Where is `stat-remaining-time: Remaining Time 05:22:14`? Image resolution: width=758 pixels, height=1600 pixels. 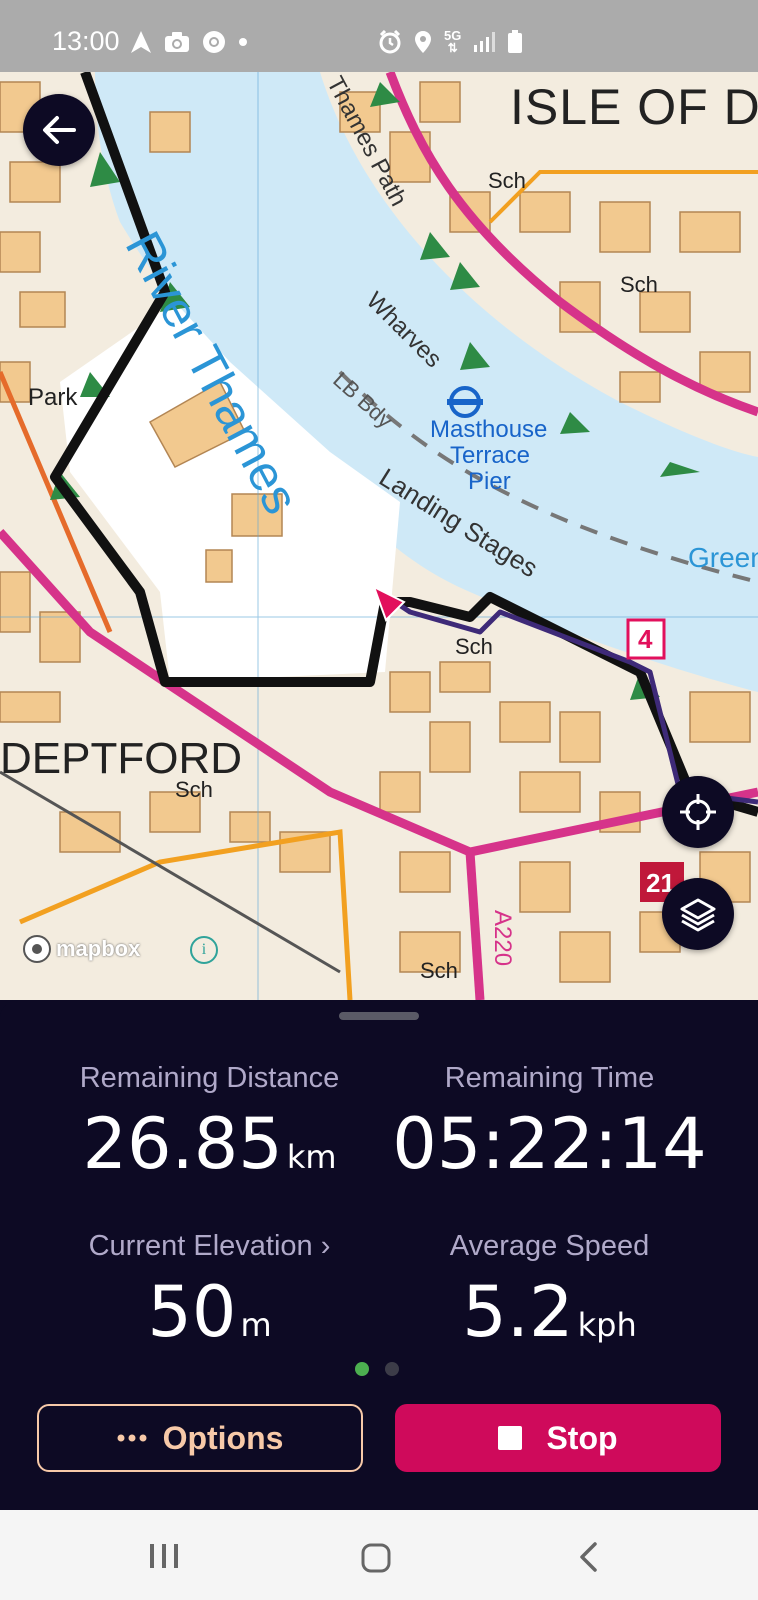 stat-remaining-time: Remaining Time 05:22:14 is located at coordinates (549, 1123).